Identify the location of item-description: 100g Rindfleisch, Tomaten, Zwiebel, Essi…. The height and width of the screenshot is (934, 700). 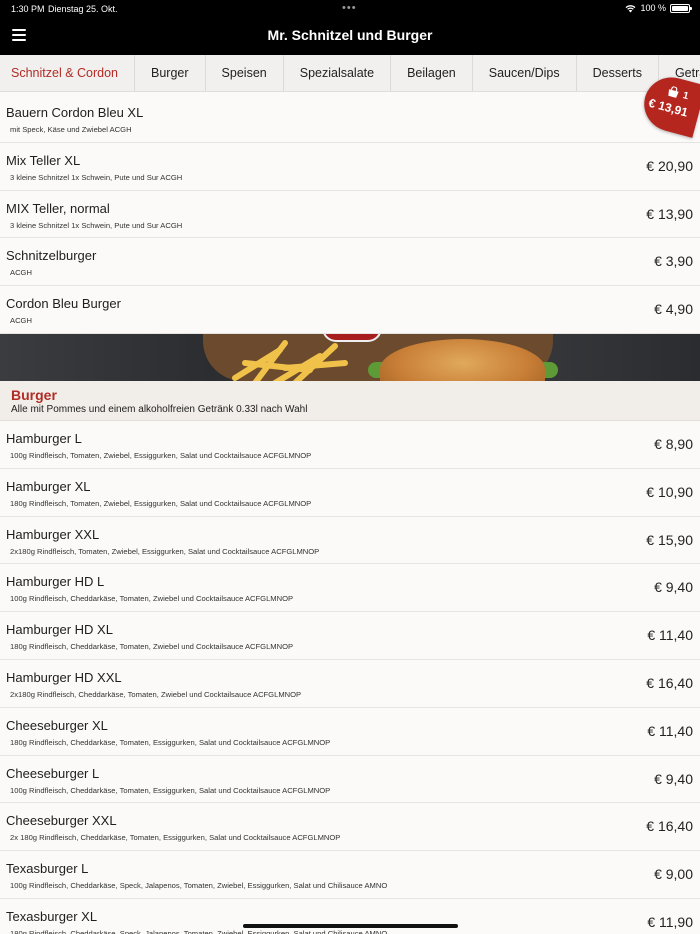
(161, 455).